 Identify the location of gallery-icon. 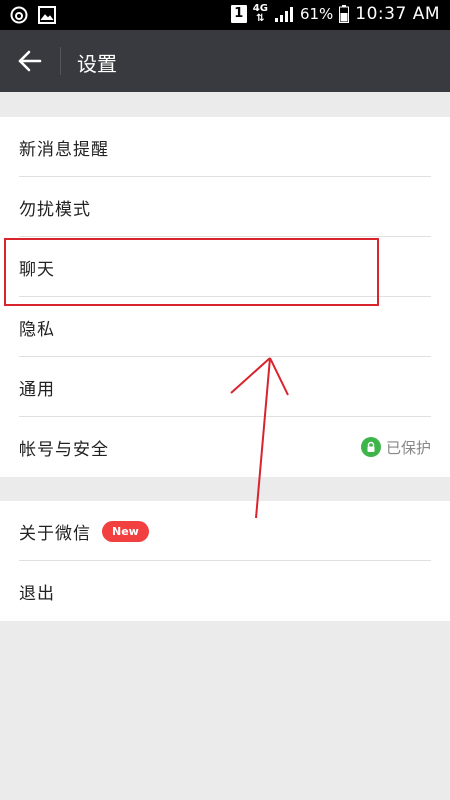
(47, 15).